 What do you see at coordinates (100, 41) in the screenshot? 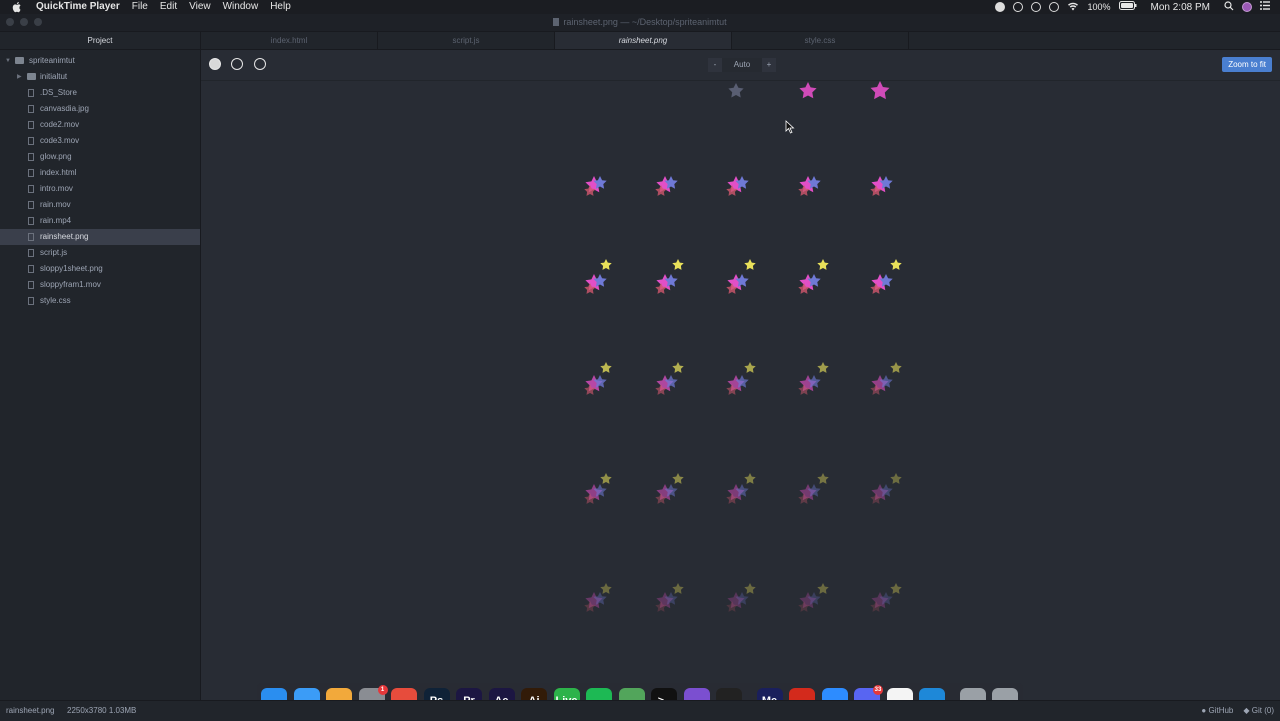
I see `project-header: Project` at bounding box center [100, 41].